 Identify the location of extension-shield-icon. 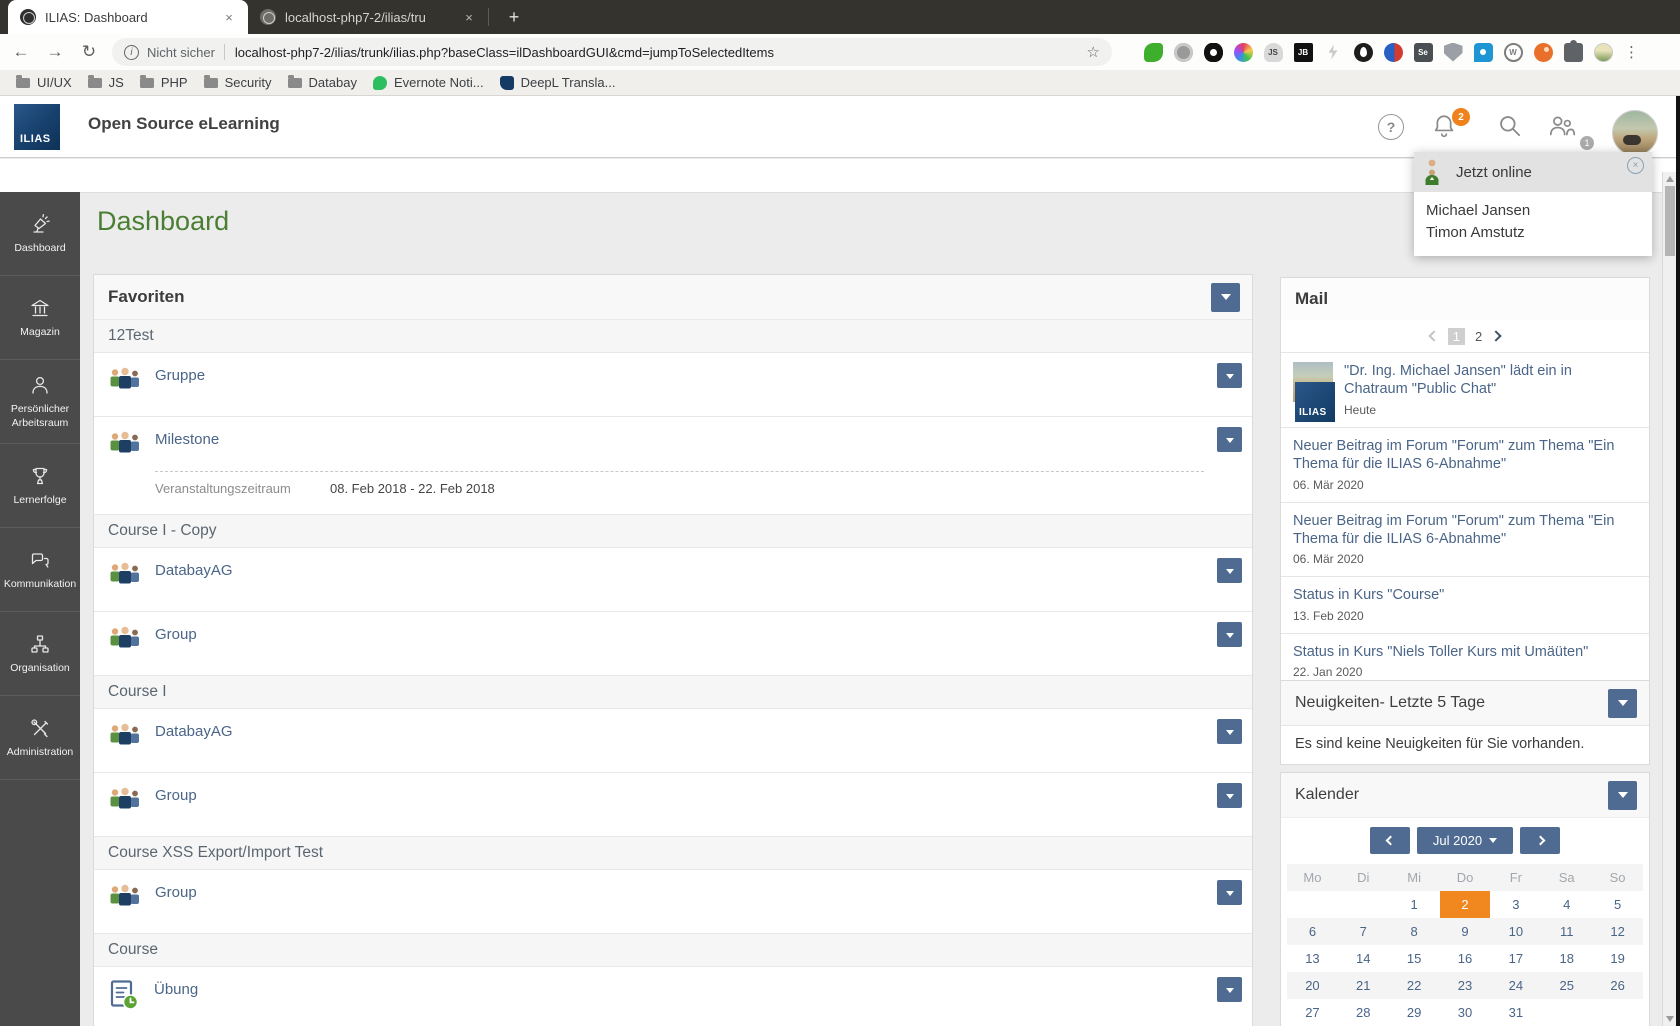
(1453, 52).